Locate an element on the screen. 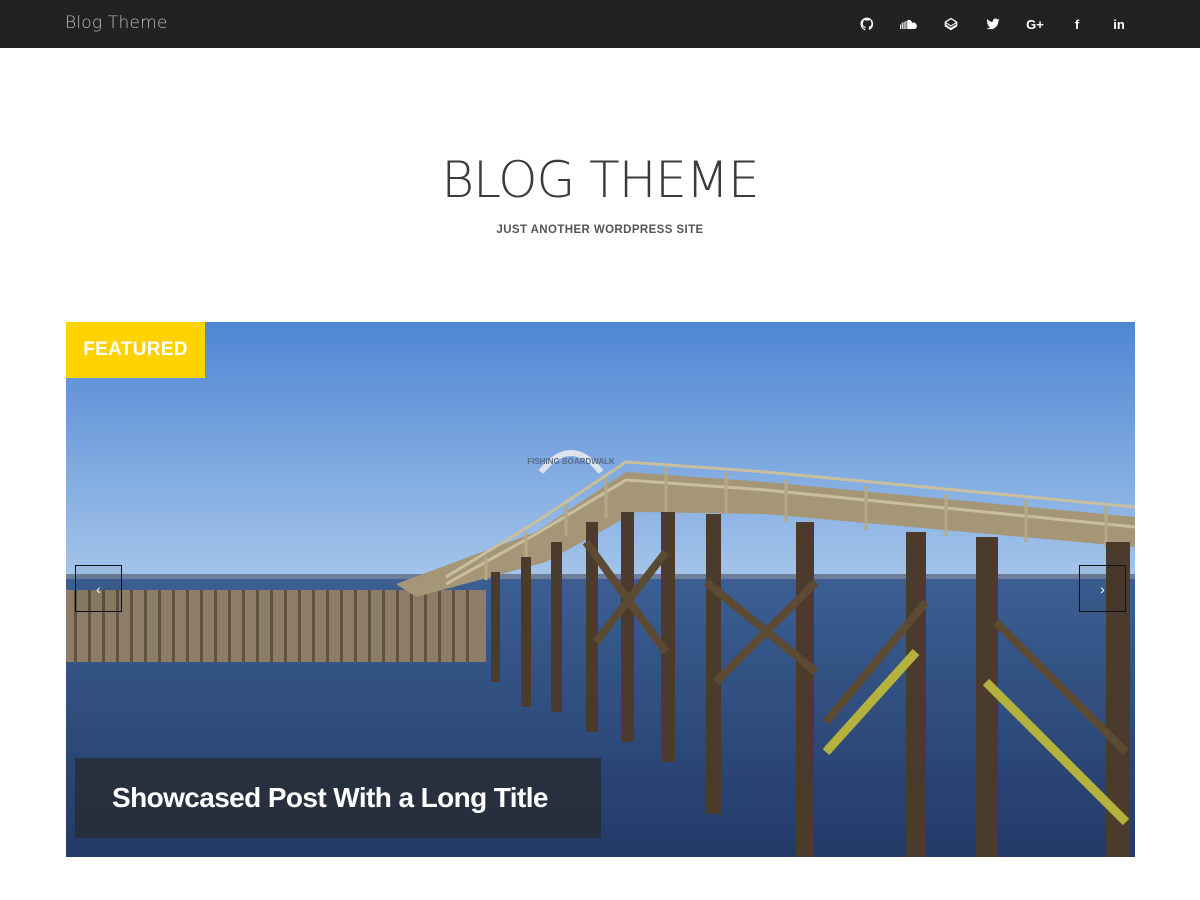 Image resolution: width=1200 pixels, height=900 pixels. facebook-icon: f is located at coordinates (1077, 24).